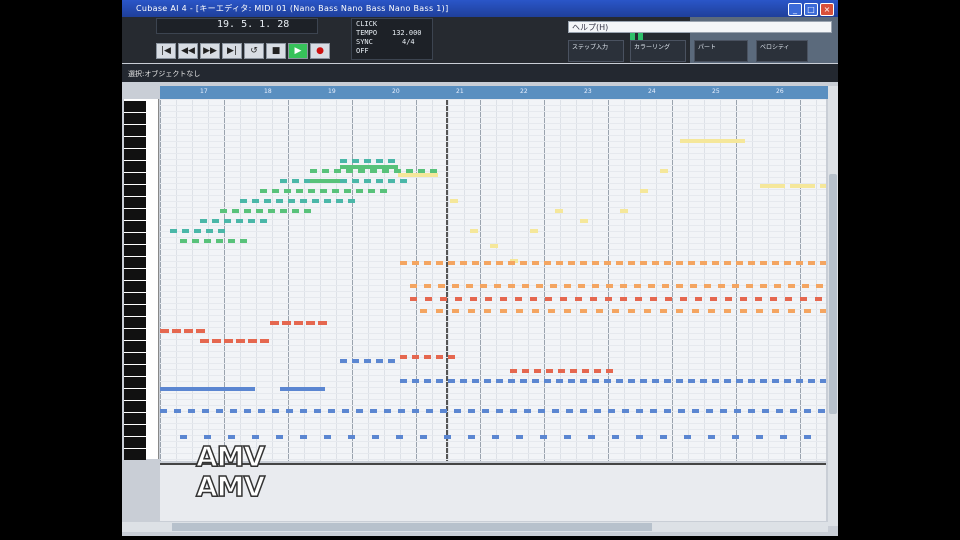 The height and width of the screenshot is (540, 960). I want to click on goto-start-button: |◀, so click(166, 51).